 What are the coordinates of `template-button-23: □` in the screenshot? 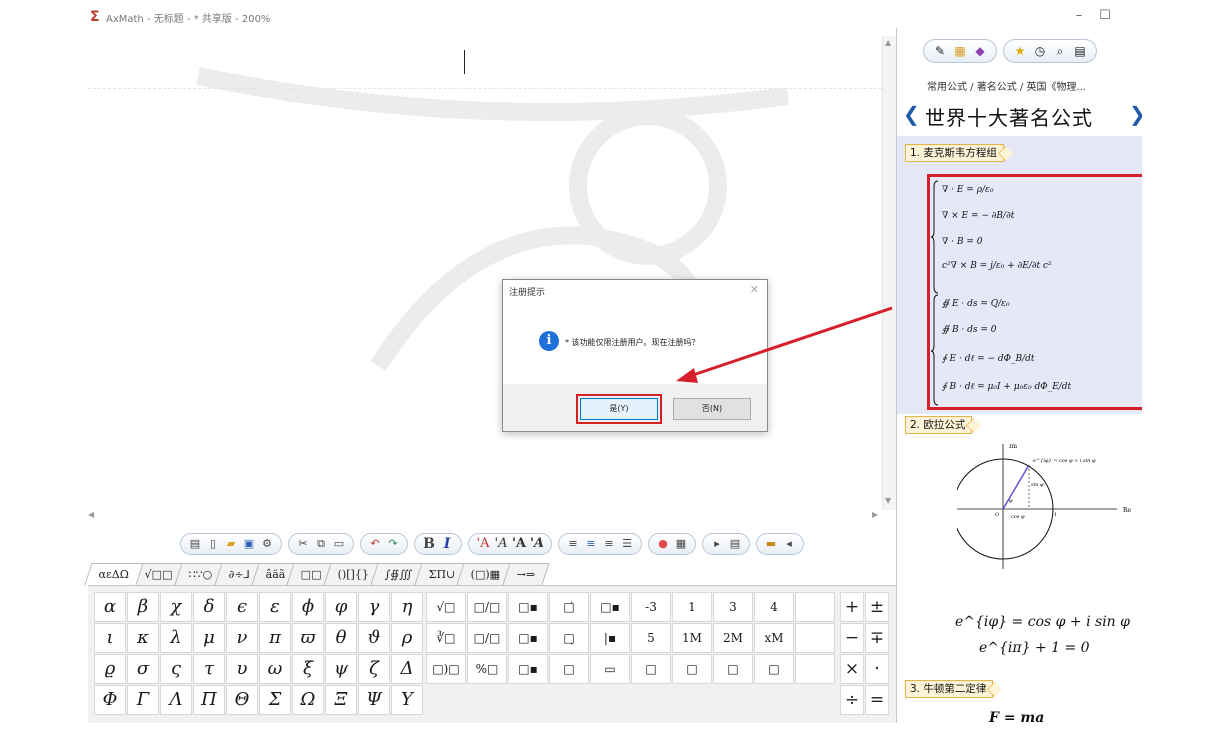 It's located at (569, 669).